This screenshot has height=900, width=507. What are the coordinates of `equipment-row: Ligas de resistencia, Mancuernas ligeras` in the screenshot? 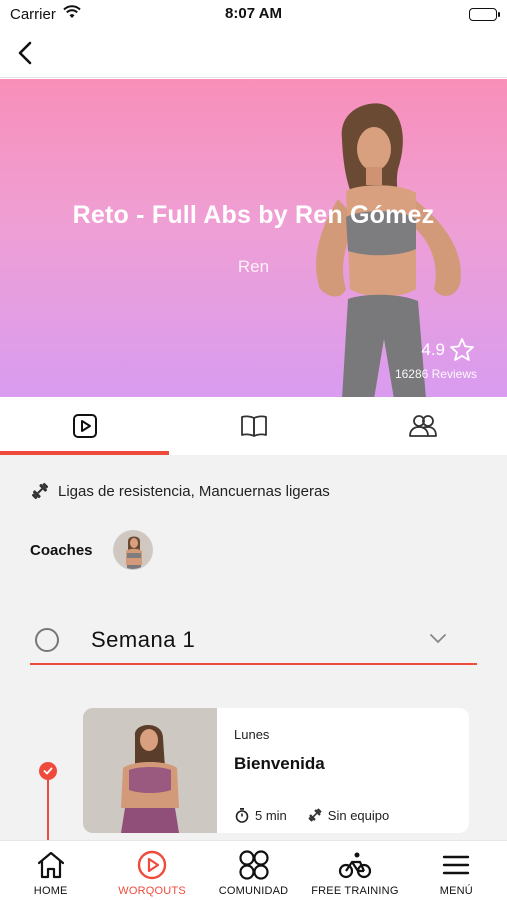 It's located at (180, 491).